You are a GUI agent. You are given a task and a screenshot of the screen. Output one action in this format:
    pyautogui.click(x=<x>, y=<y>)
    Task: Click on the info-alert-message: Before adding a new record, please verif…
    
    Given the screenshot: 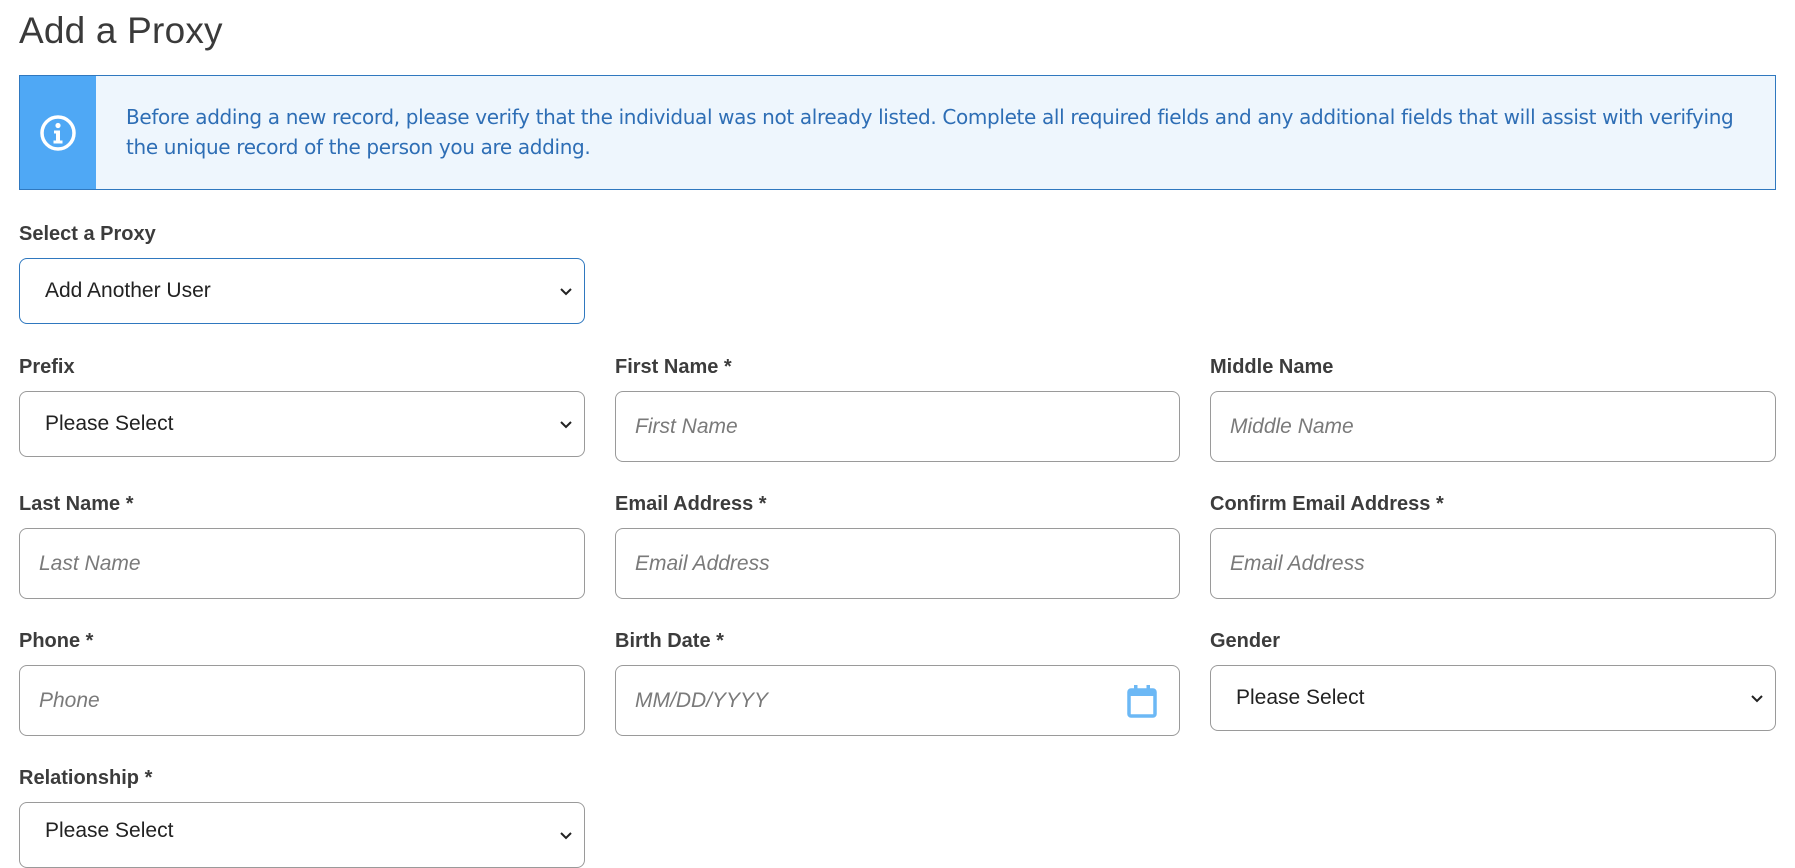 What is the action you would take?
    pyautogui.click(x=930, y=132)
    